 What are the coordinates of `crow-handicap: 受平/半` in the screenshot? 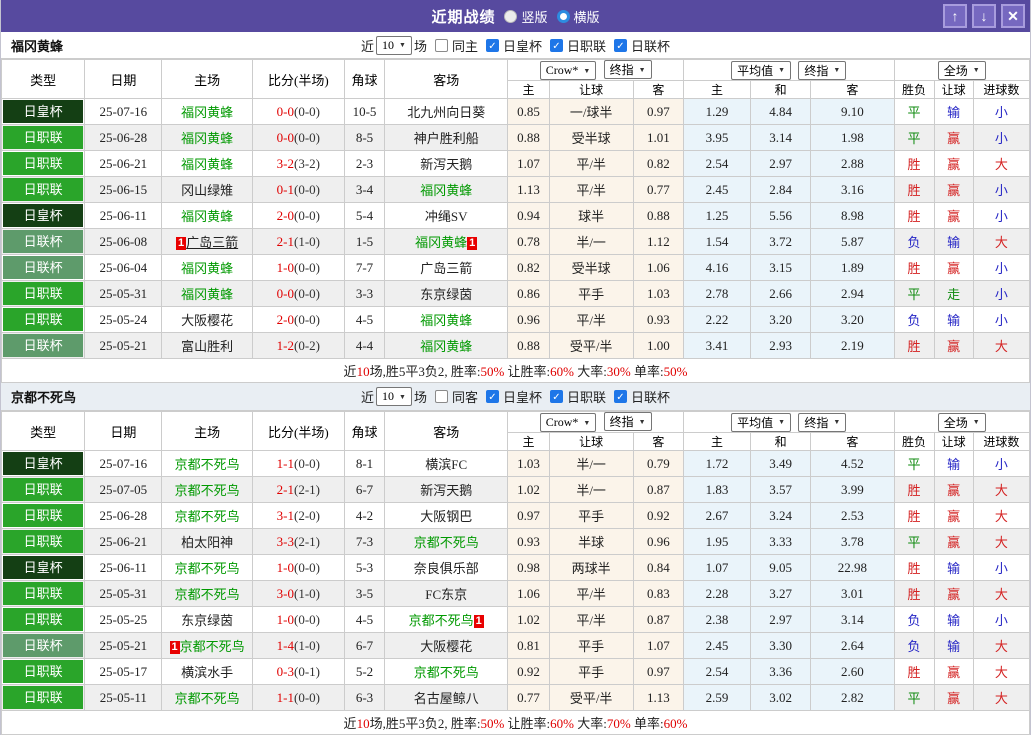 It's located at (591, 345).